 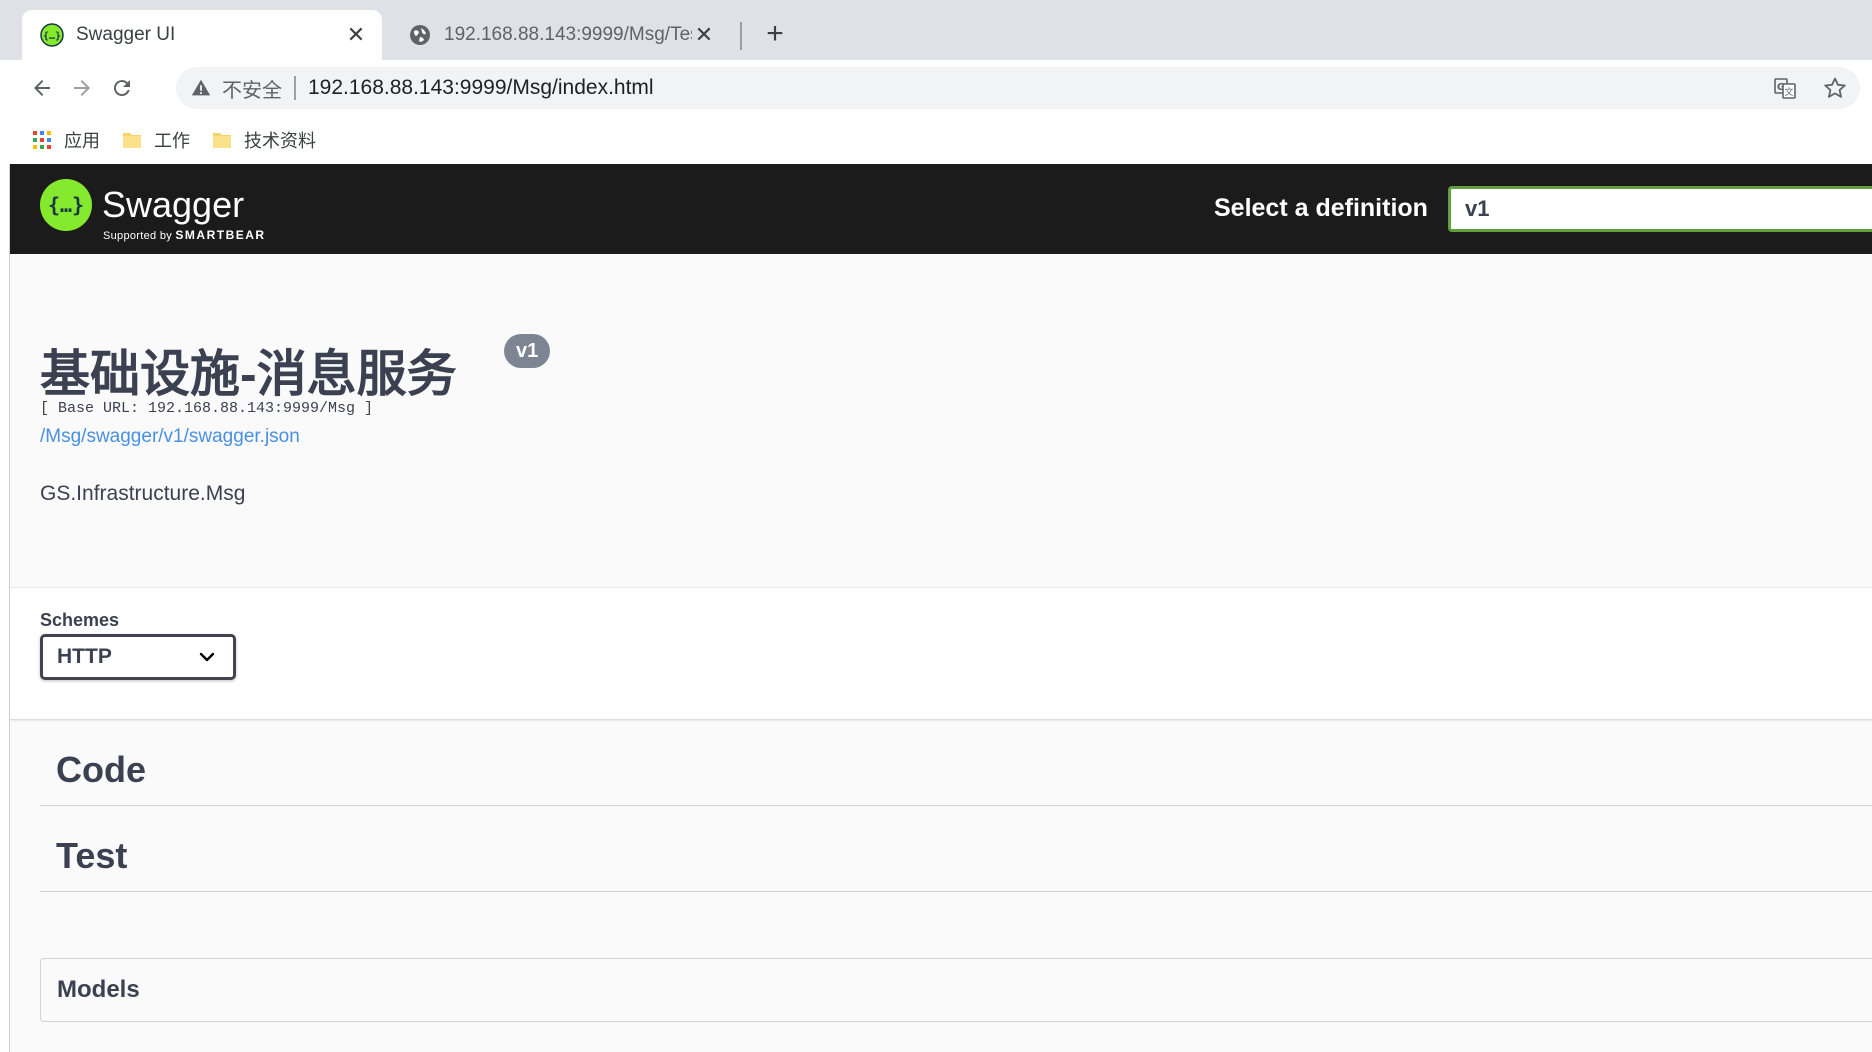 What do you see at coordinates (741, 36) in the screenshot?
I see `tab-separator` at bounding box center [741, 36].